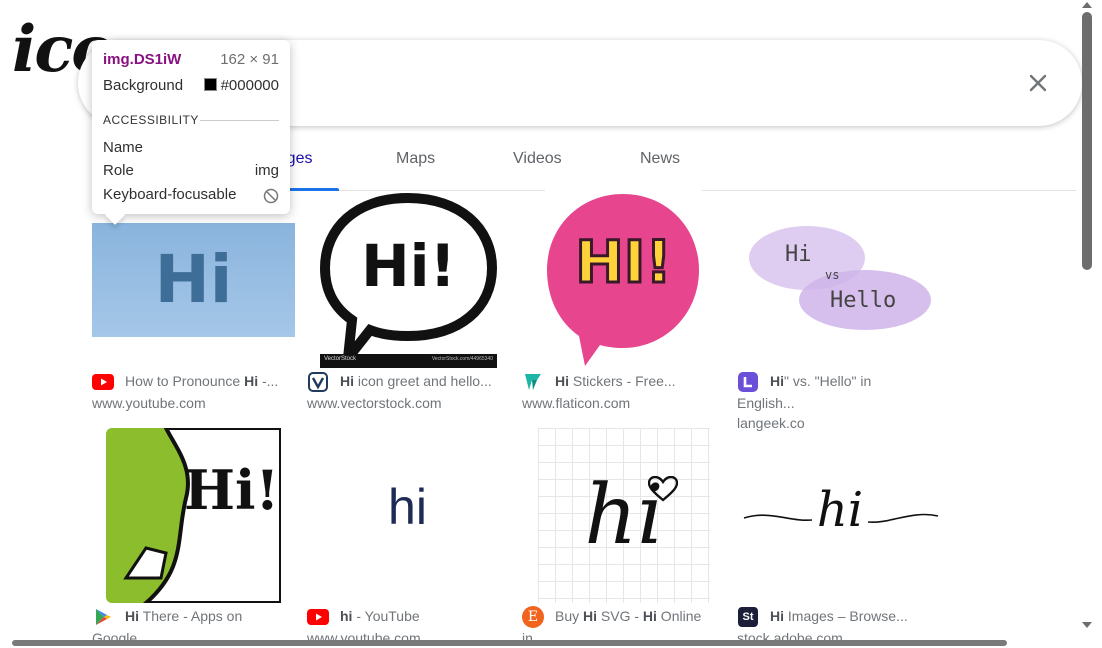 The height and width of the screenshot is (648, 1102). I want to click on thumb-watermark-left: VectorStock, so click(340, 359).